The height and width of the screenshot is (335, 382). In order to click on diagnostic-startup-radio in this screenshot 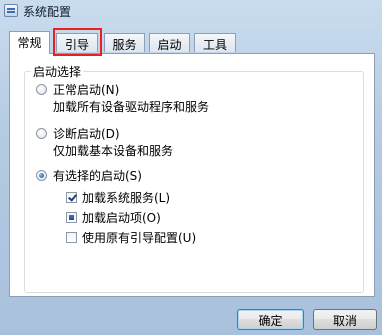, I will do `click(41, 133)`.